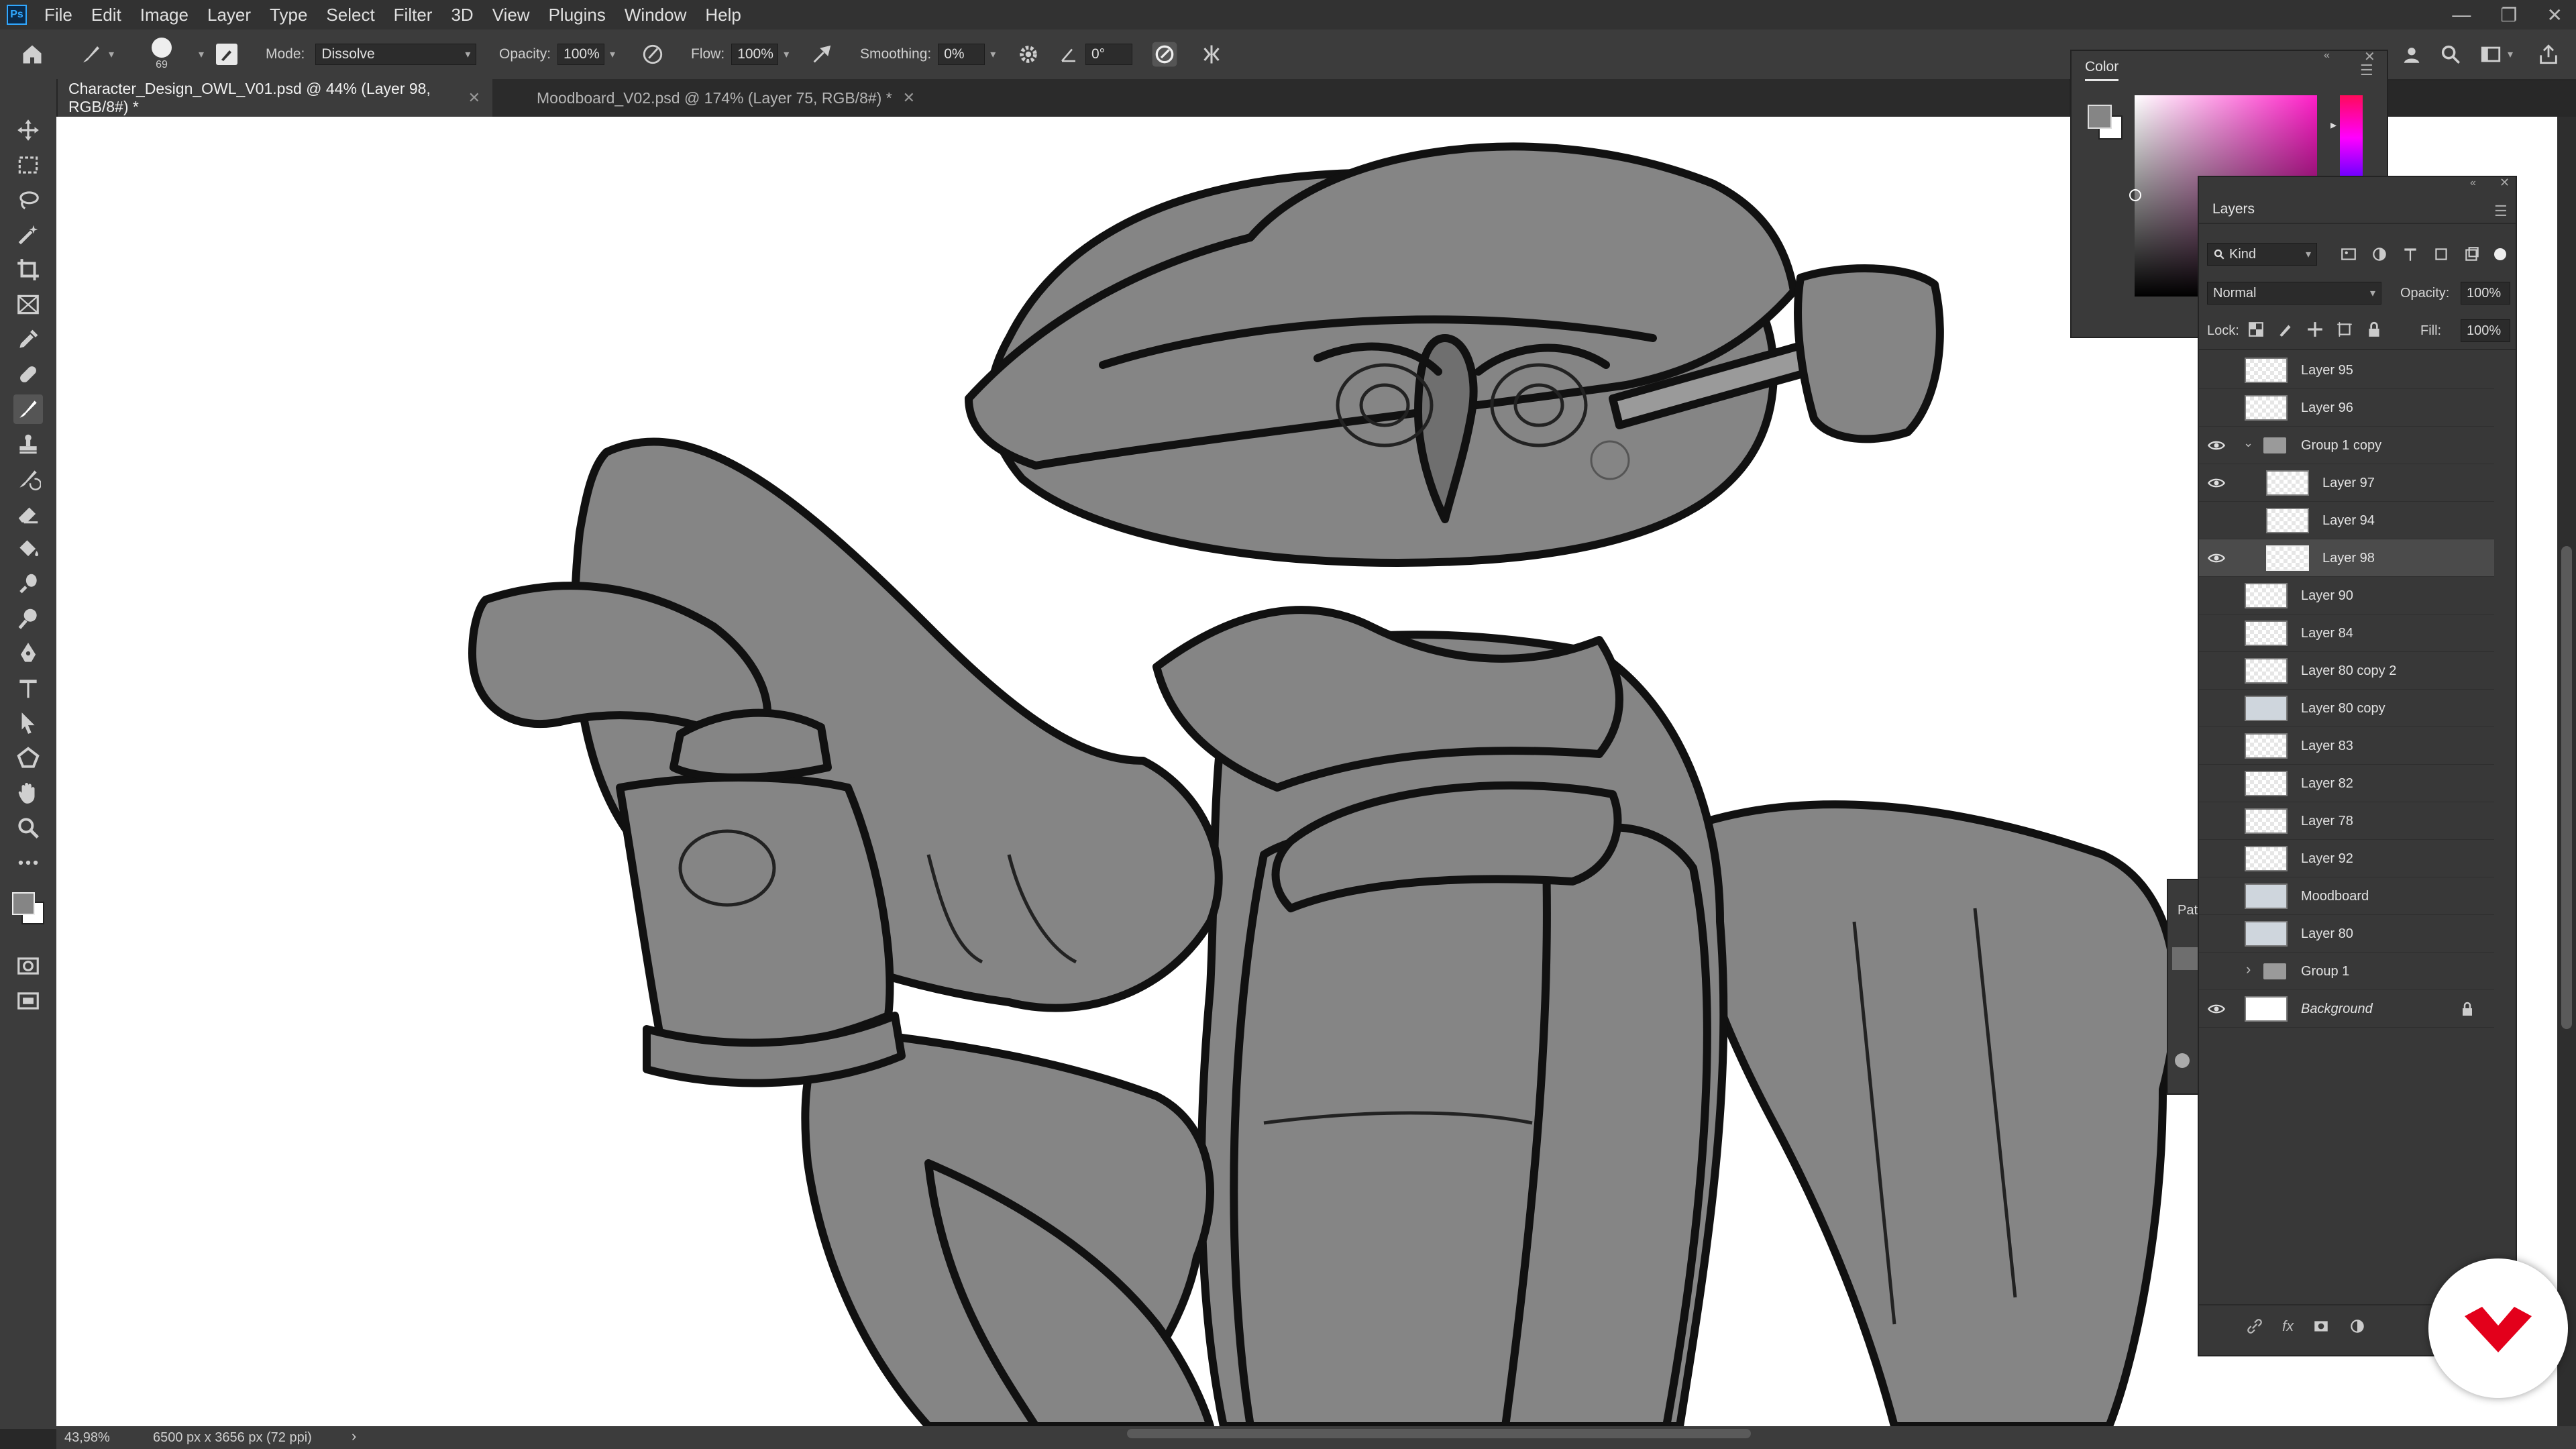  Describe the element at coordinates (28, 165) in the screenshot. I see `rectangular-marquee-tool-icon` at that location.